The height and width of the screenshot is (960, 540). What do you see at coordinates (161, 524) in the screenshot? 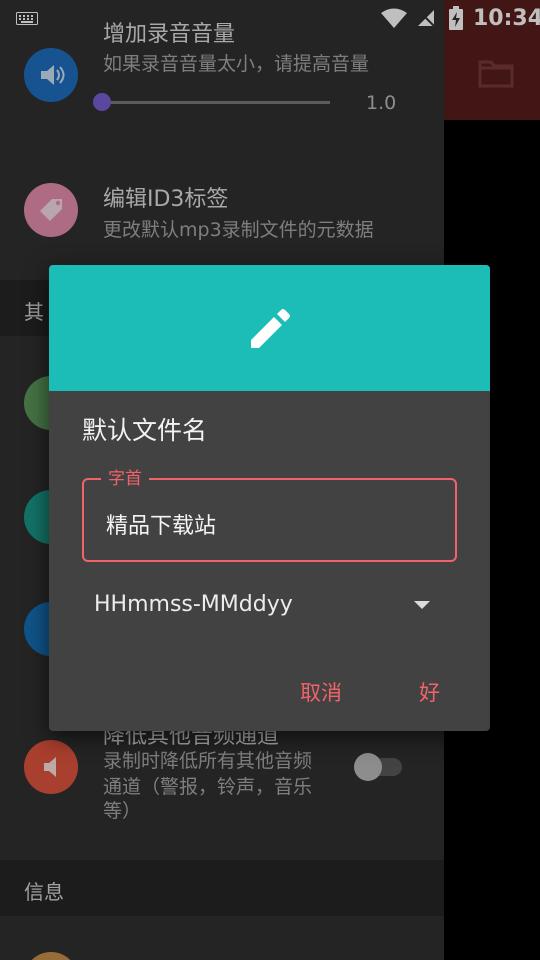
I see `prefix-input: 精品下载站` at bounding box center [161, 524].